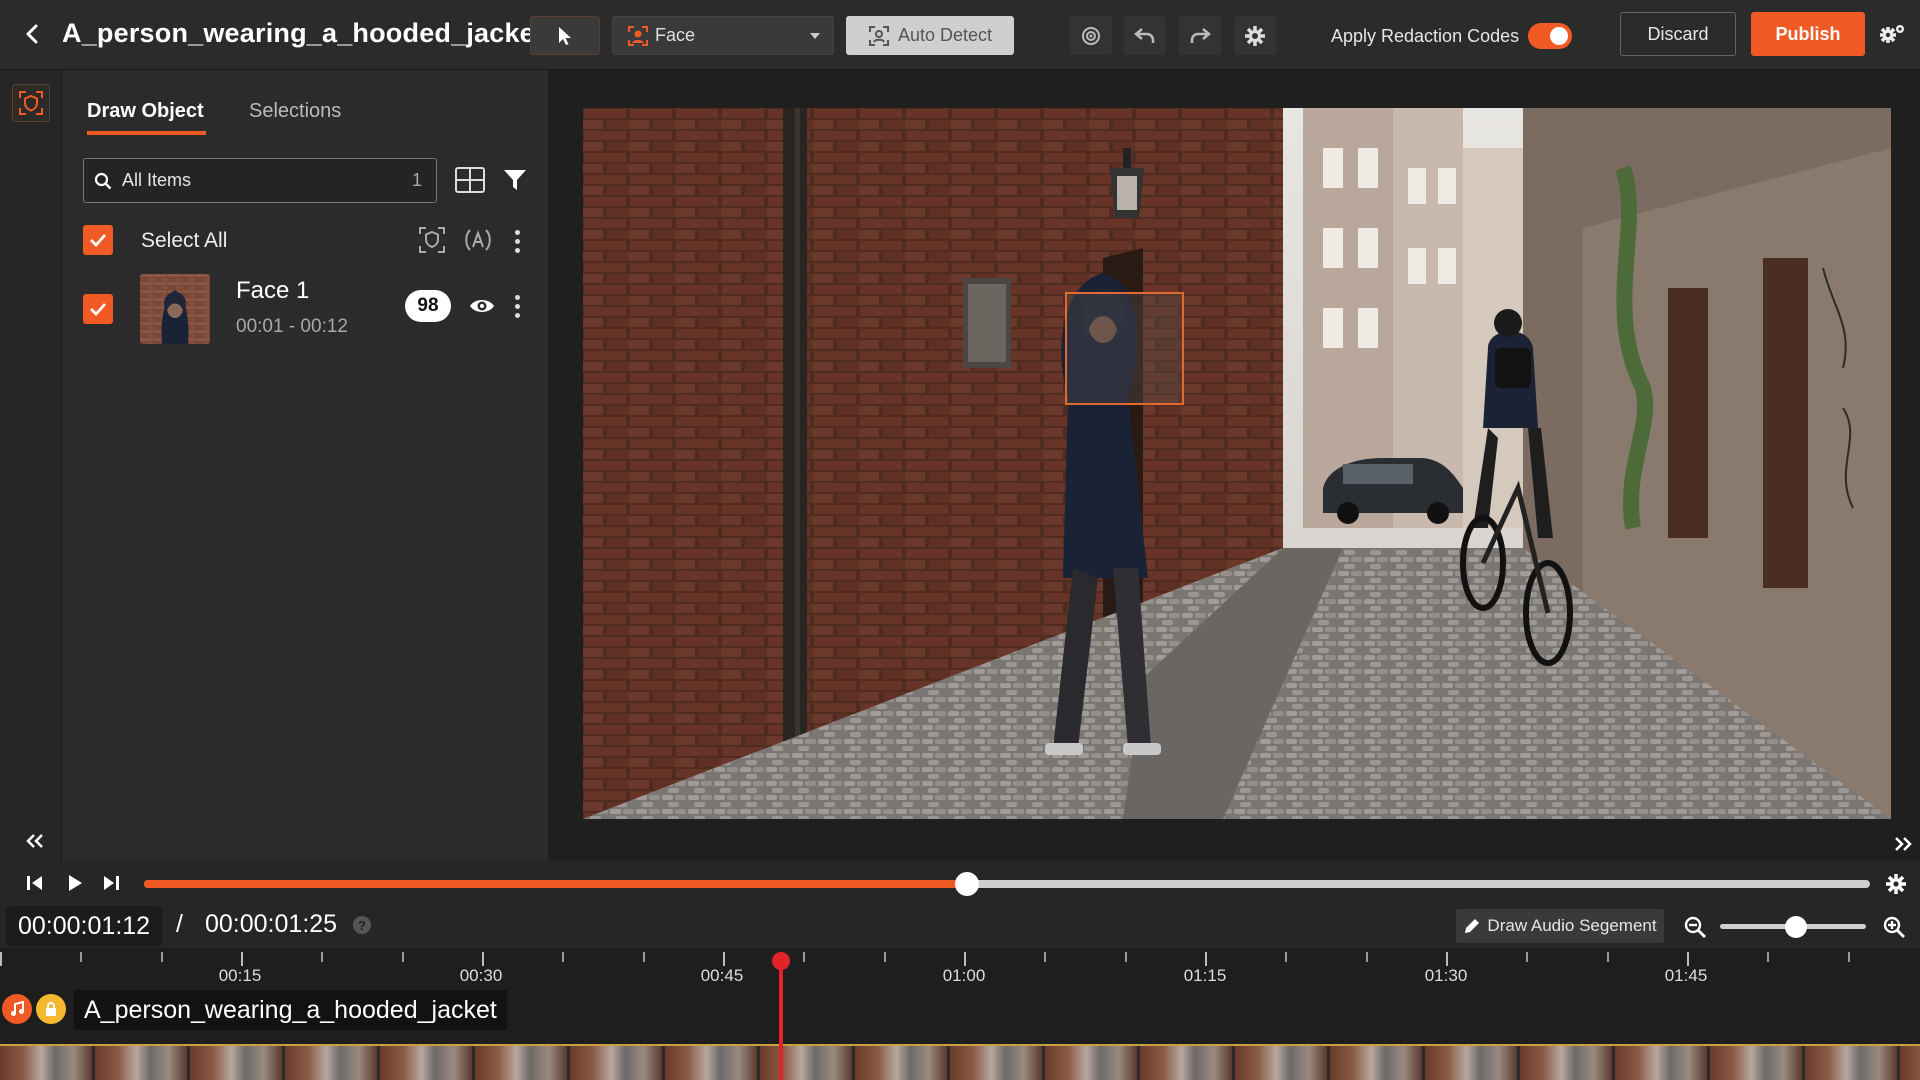  Describe the element at coordinates (111, 883) in the screenshot. I see `step-forward-icon` at that location.